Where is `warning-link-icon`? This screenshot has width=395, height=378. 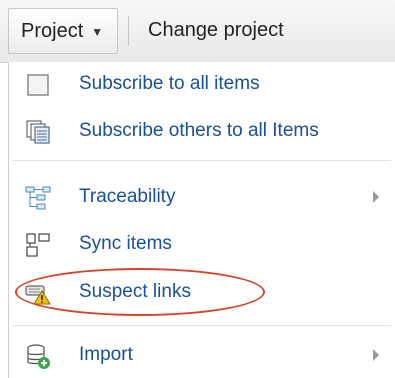 warning-link-icon is located at coordinates (38, 295).